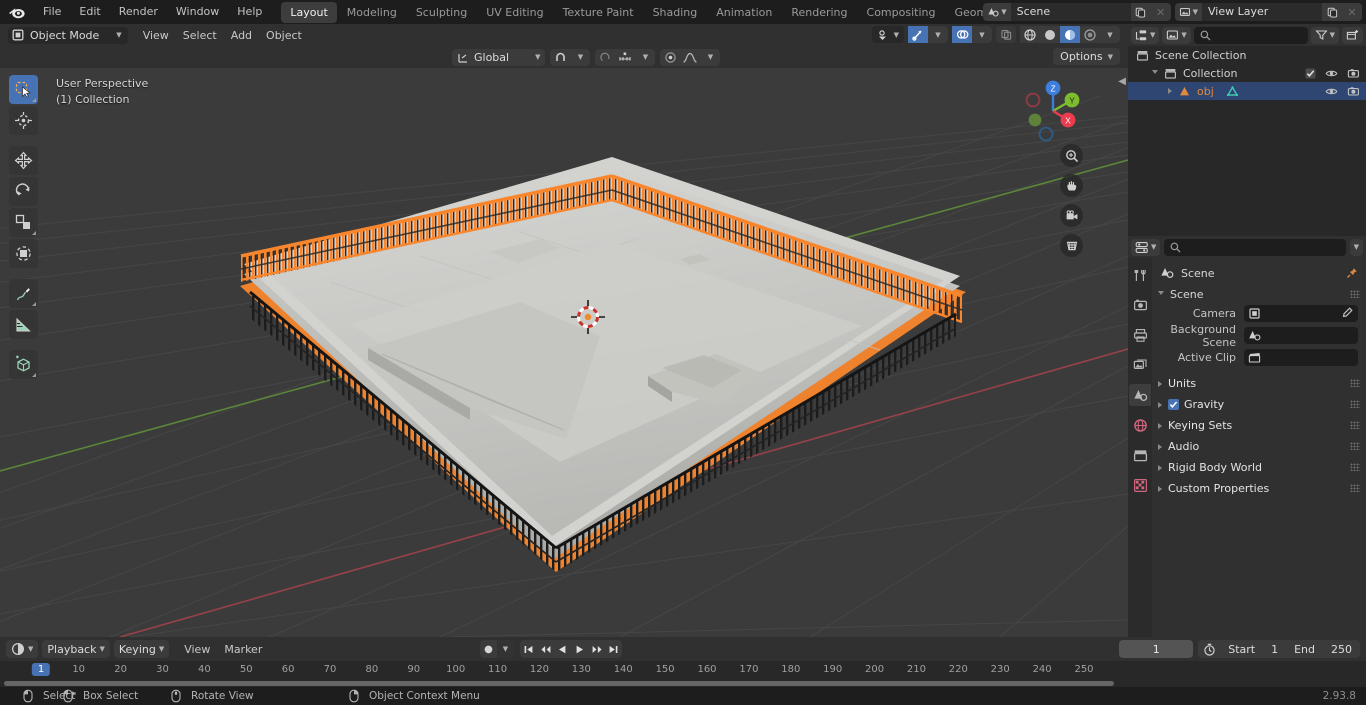  I want to click on overlays-dropdown: ▼, so click(982, 34).